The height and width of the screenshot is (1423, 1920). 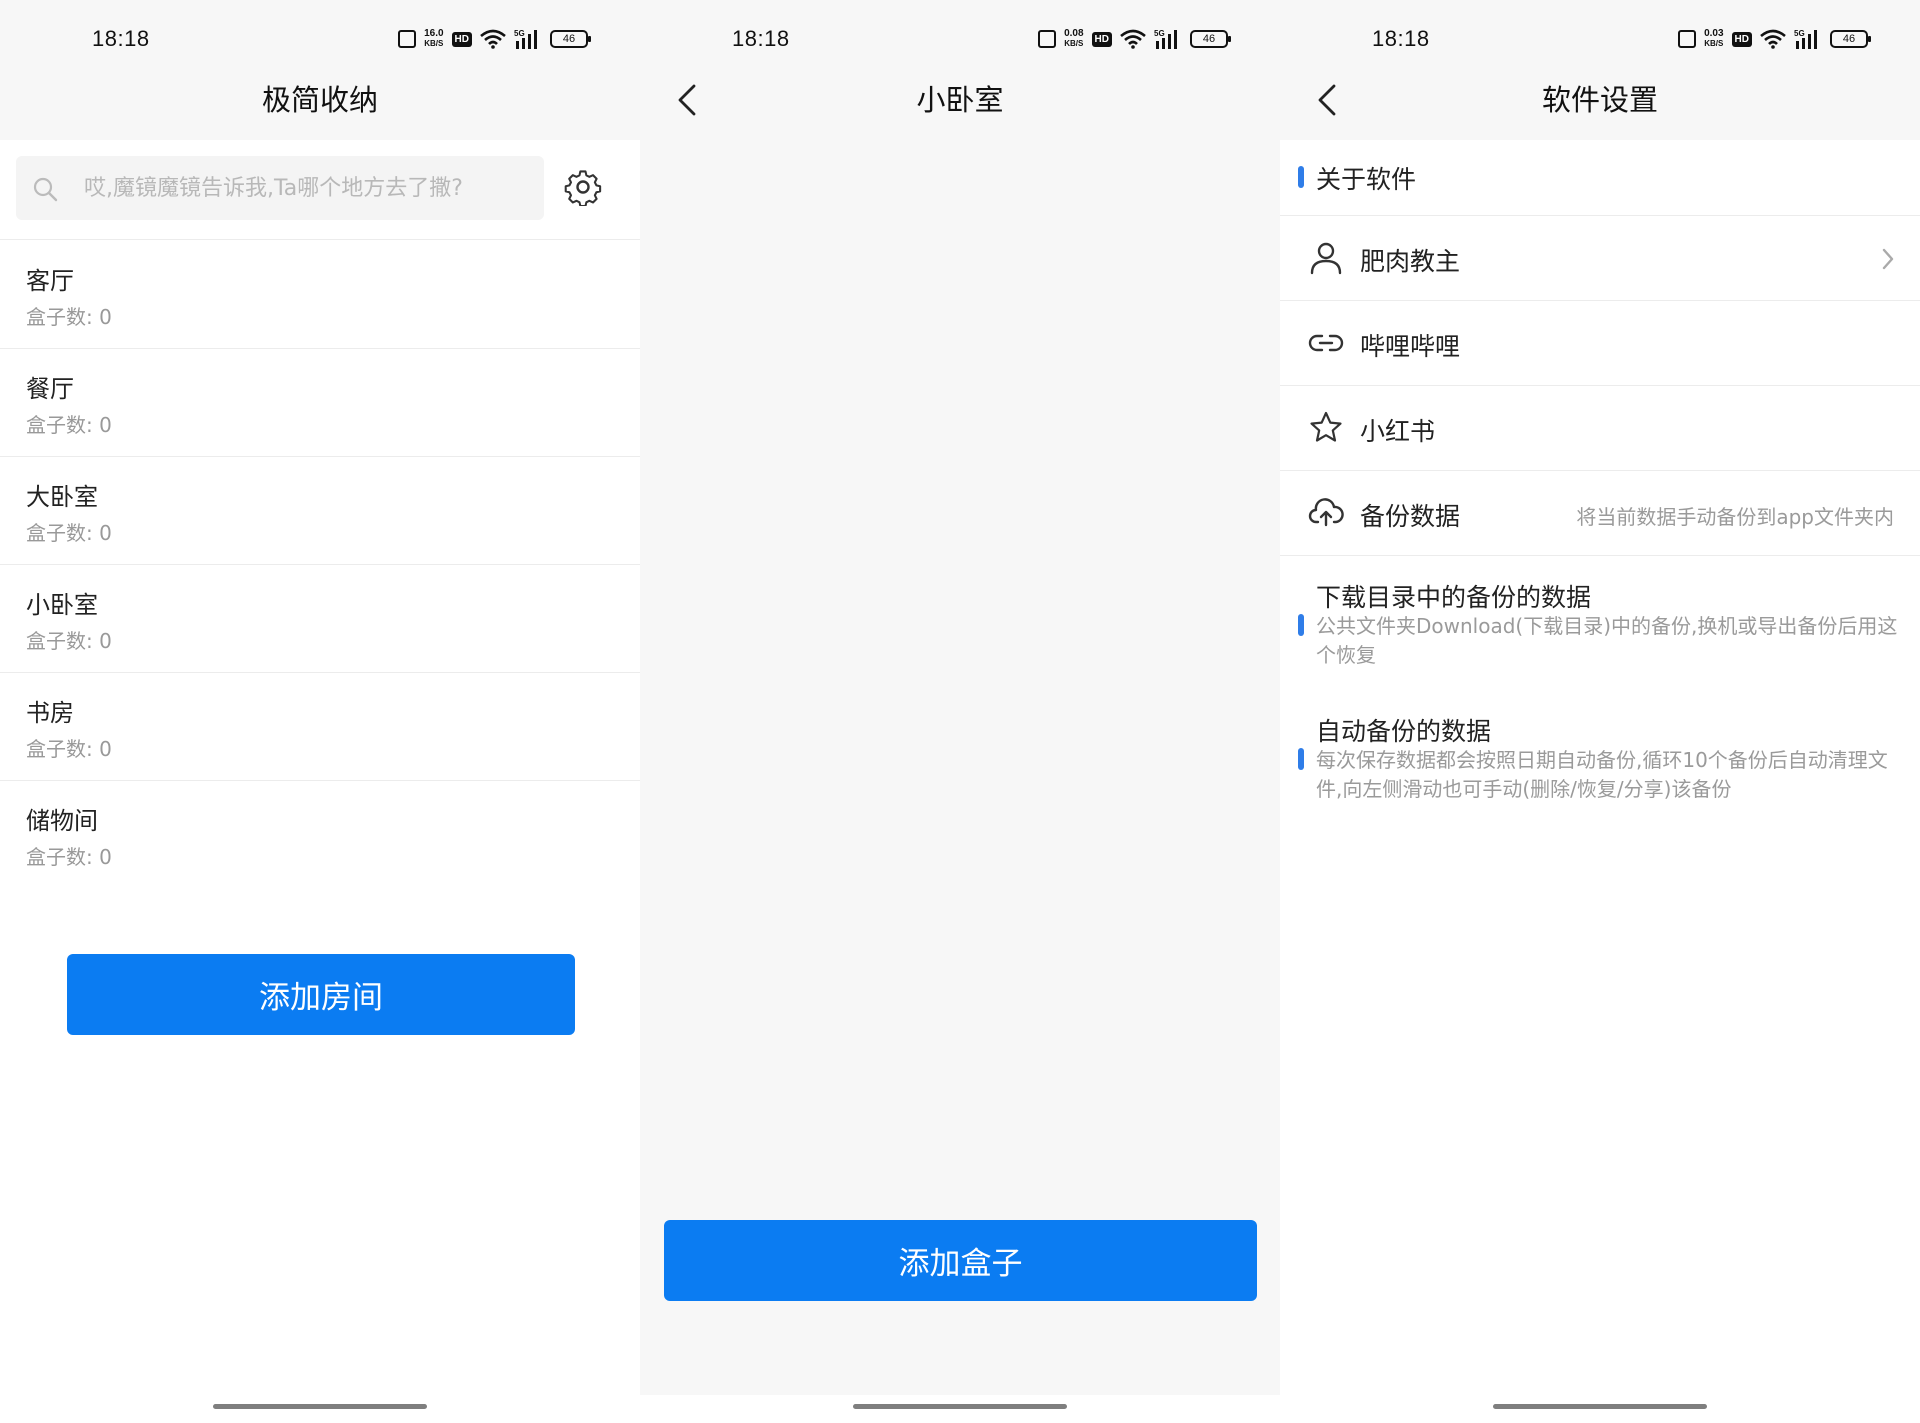 I want to click on room-name: 餐厅, so click(x=50, y=389).